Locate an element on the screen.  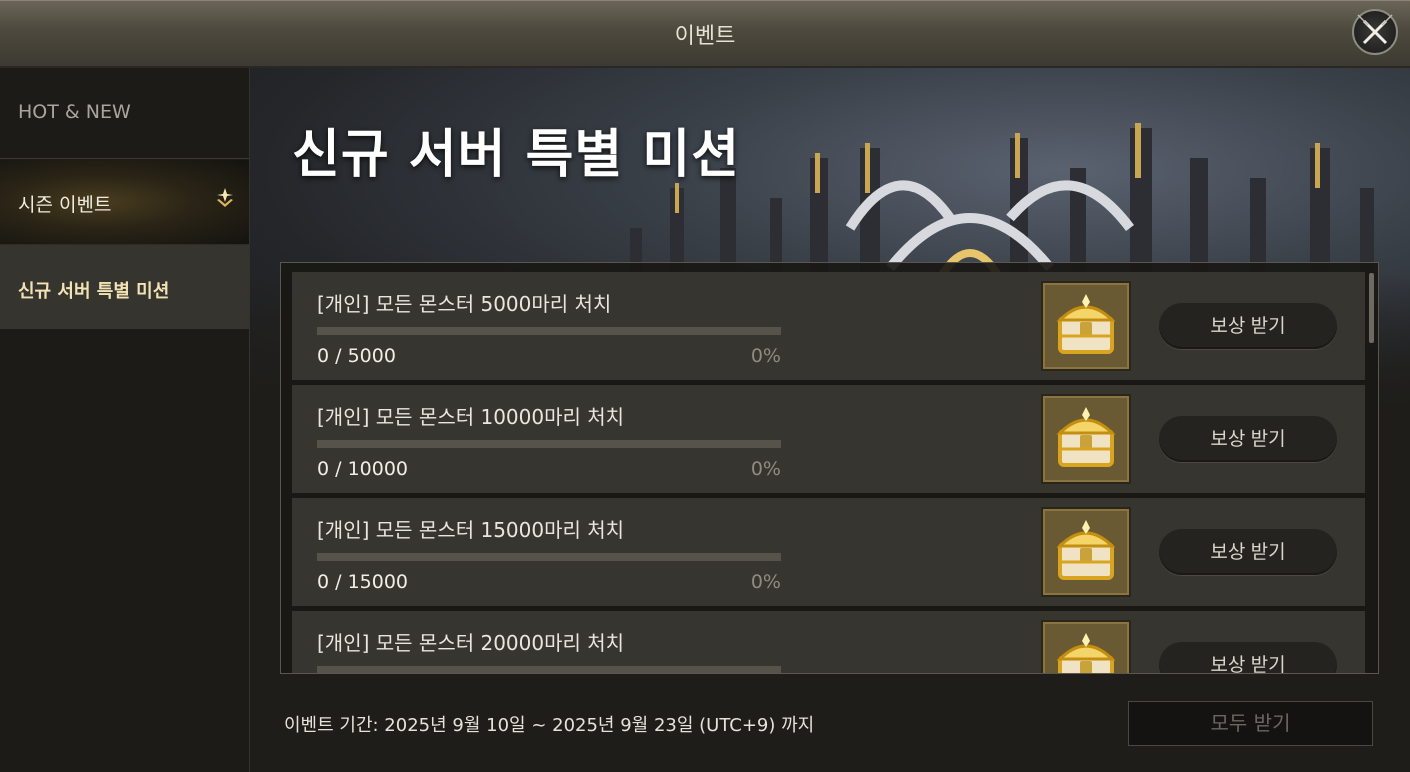
window-title: 이벤트 is located at coordinates (705, 36).